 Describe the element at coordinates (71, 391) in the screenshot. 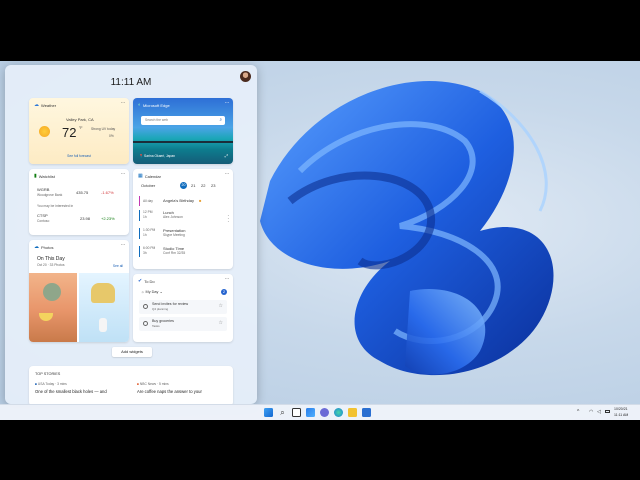

I see `story-headline: One of the smallest black holes — and` at that location.